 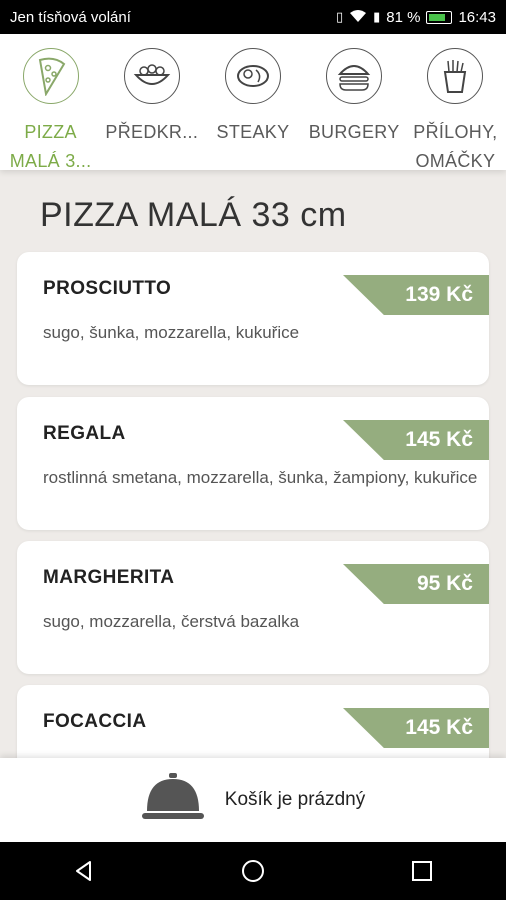 What do you see at coordinates (358, 17) in the screenshot?
I see `wifi-icon` at bounding box center [358, 17].